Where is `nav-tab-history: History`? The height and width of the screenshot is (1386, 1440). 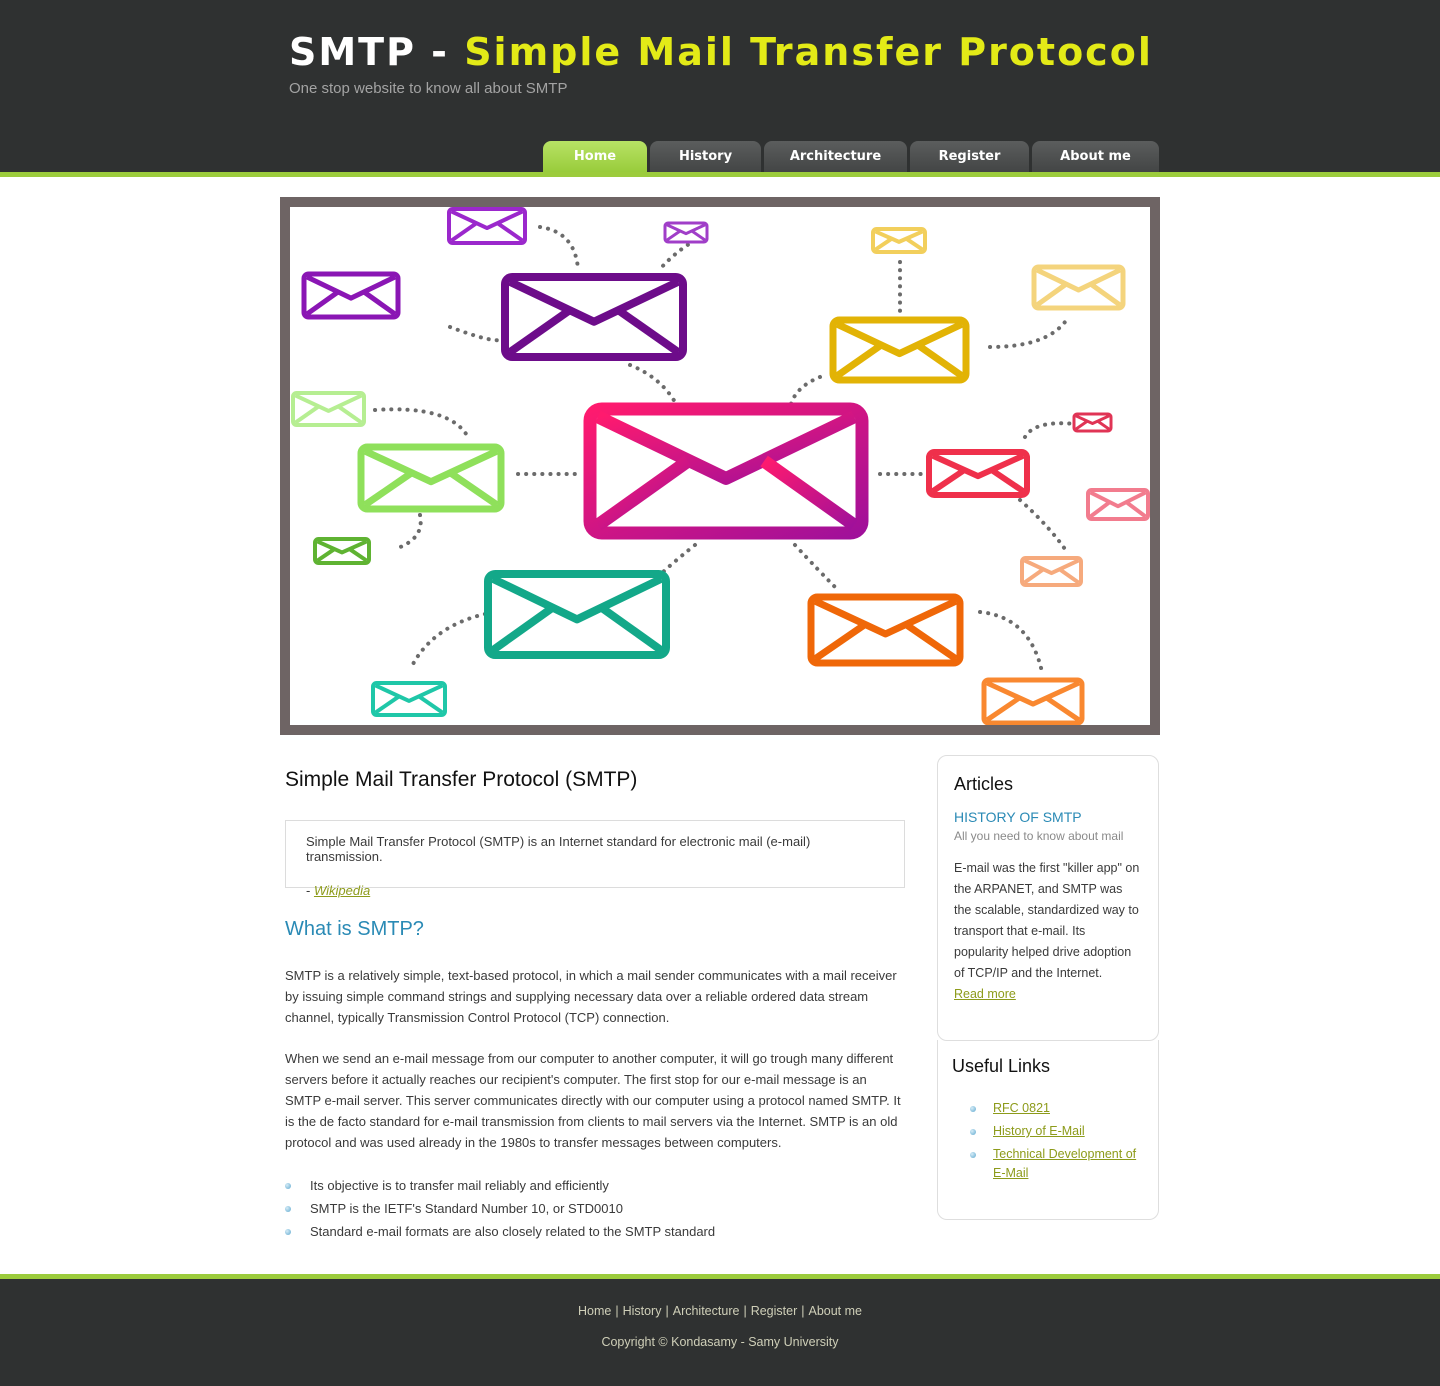 nav-tab-history: History is located at coordinates (705, 156).